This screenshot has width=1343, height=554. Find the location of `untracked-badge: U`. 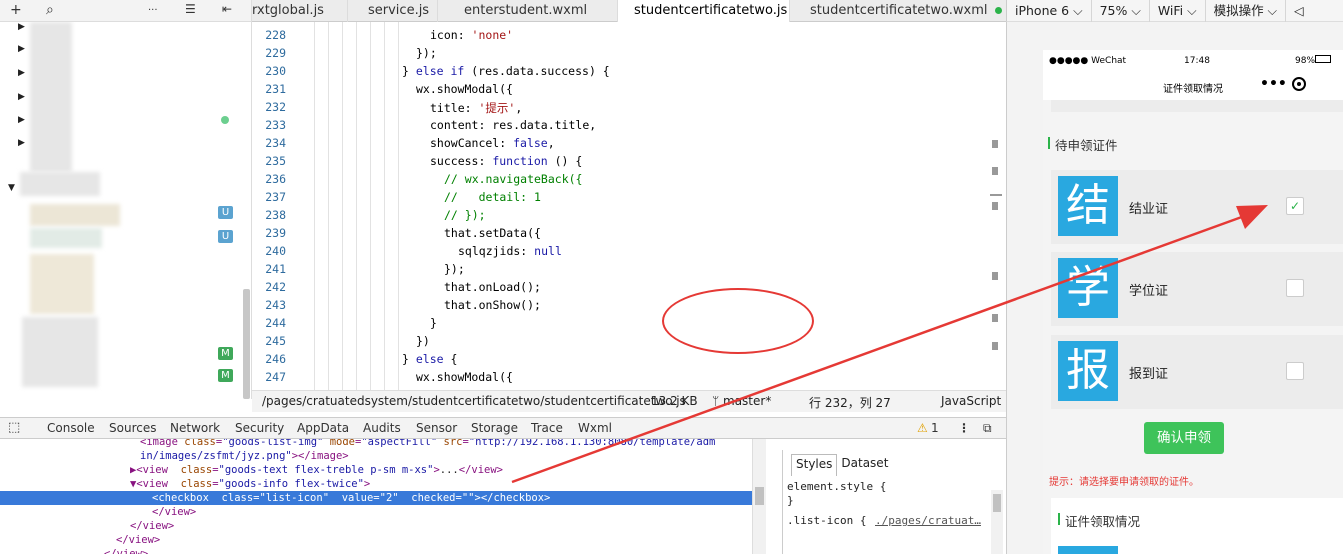

untracked-badge: U is located at coordinates (225, 212).